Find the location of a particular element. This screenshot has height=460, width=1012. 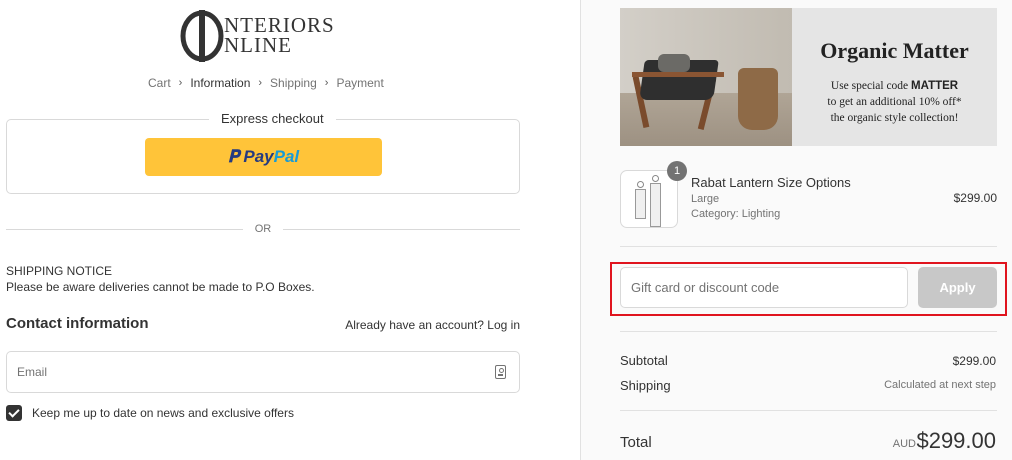

banner-line-3: the organic style collection! is located at coordinates (894, 118).